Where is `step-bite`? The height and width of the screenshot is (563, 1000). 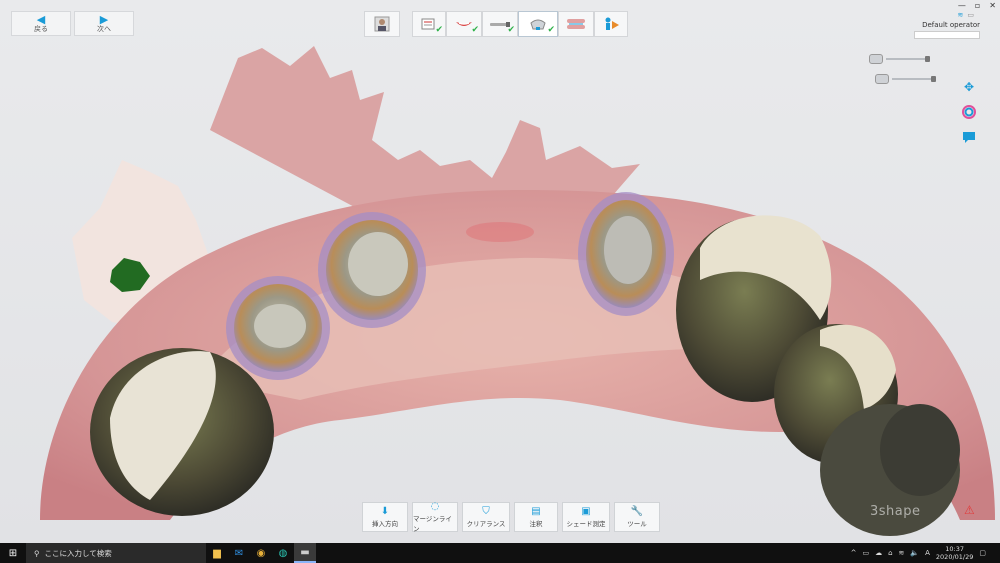 step-bite is located at coordinates (576, 24).